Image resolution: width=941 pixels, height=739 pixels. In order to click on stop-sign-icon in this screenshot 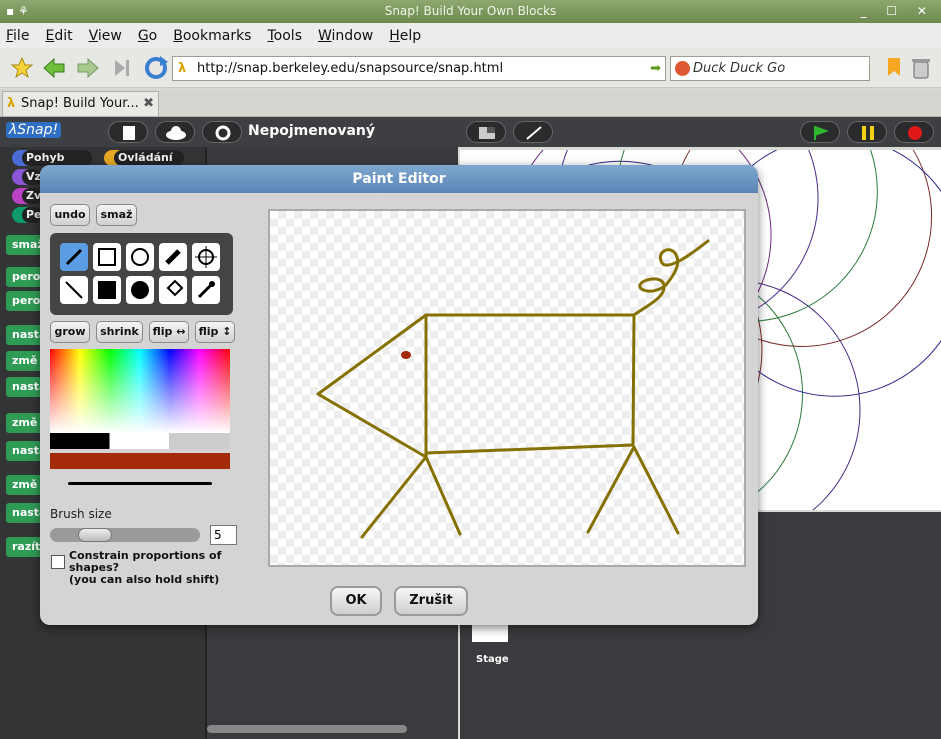, I will do `click(915, 133)`.